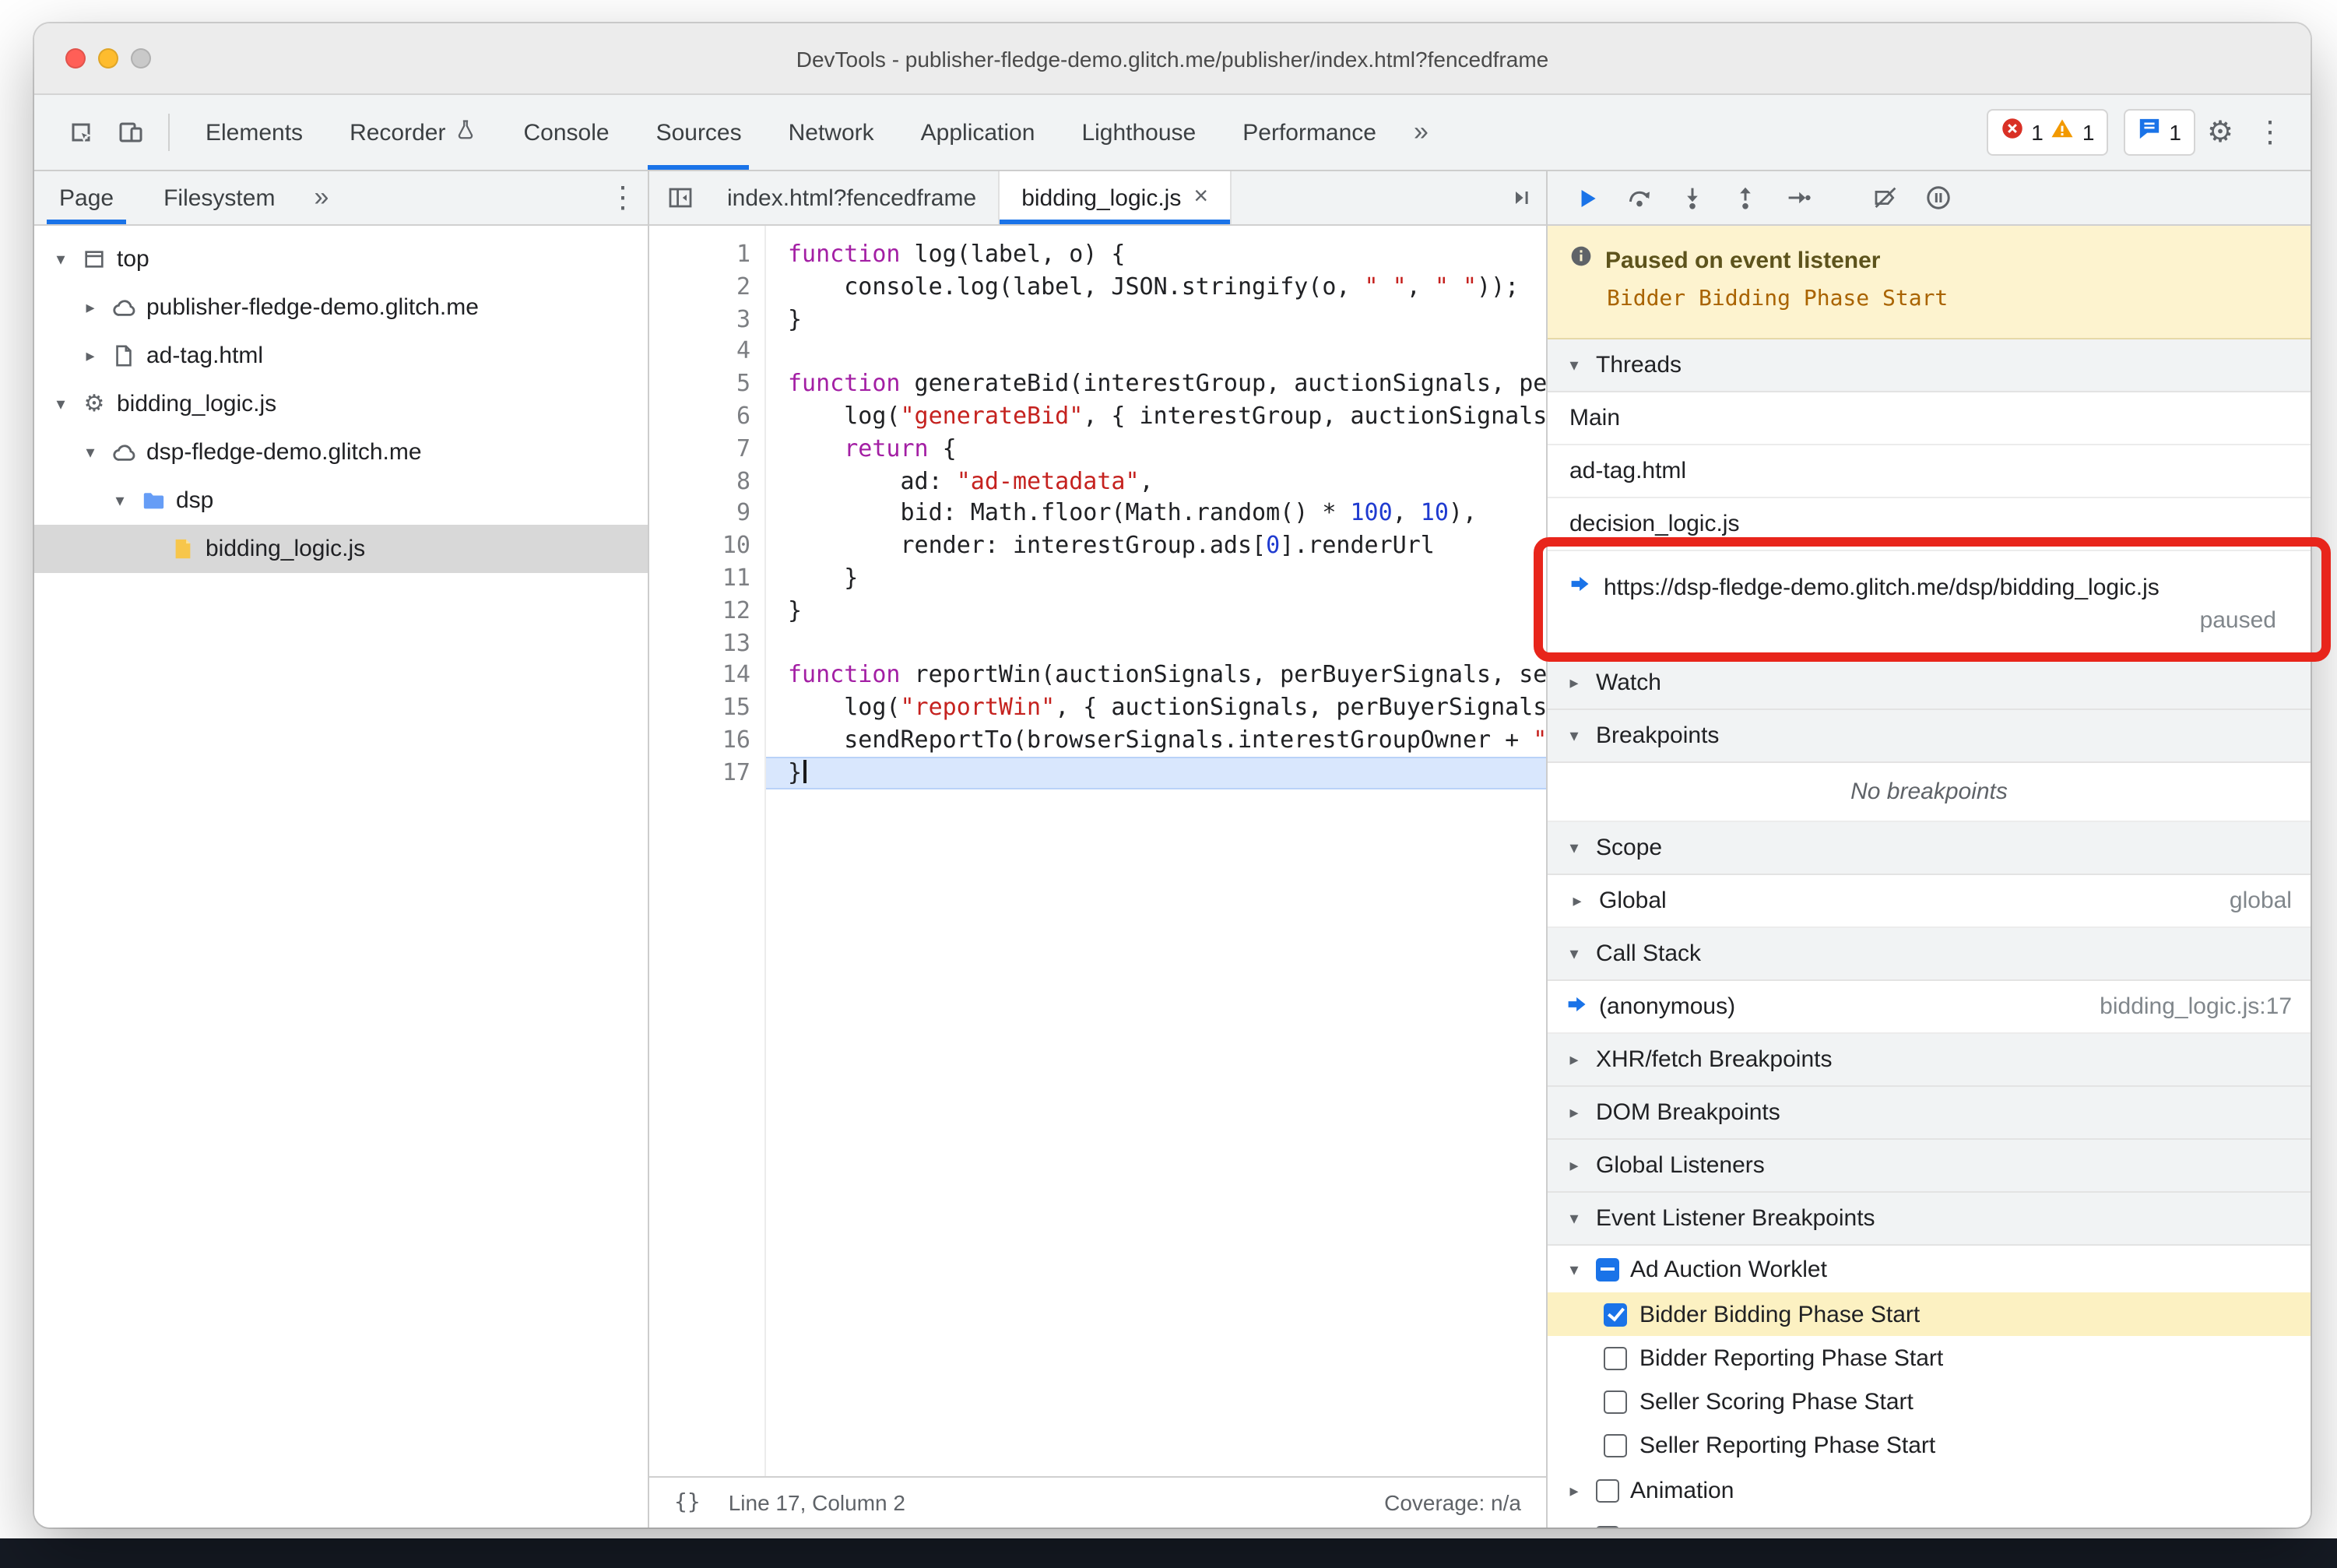 Image resolution: width=2337 pixels, height=1568 pixels. What do you see at coordinates (1930, 1166) in the screenshot?
I see `global-listeners-section-header: Global Listeners` at bounding box center [1930, 1166].